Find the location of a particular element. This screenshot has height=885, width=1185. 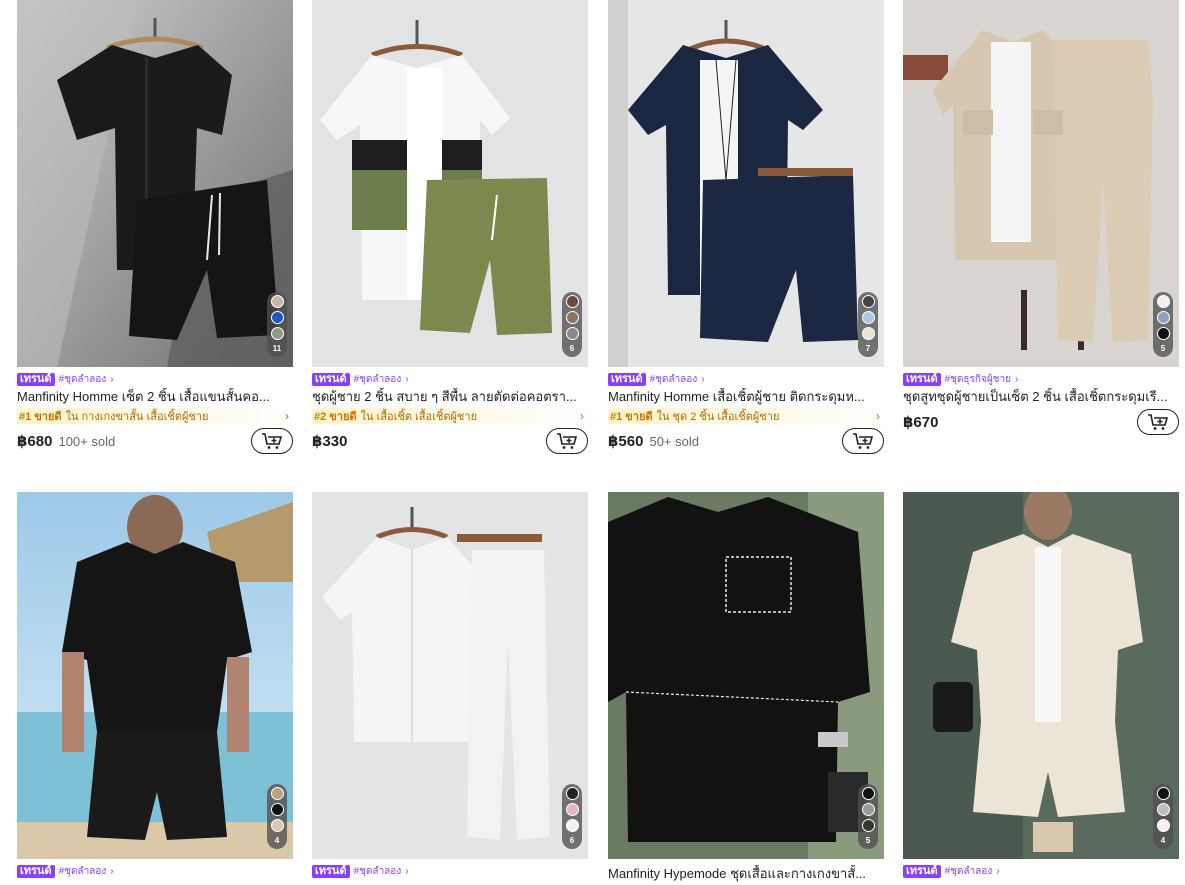

price-row: ฿680 100+ sold is located at coordinates (155, 441).